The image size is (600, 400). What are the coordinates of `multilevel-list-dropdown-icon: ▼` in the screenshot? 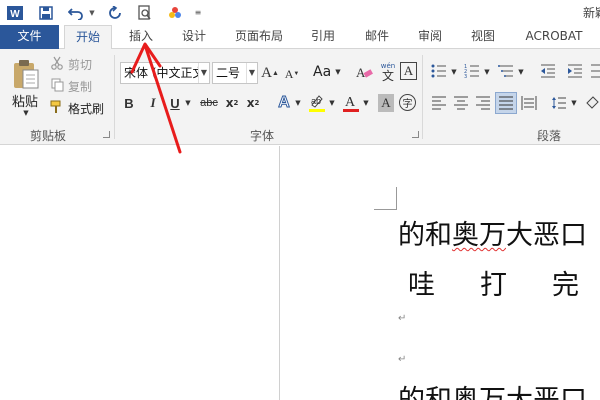 It's located at (521, 72).